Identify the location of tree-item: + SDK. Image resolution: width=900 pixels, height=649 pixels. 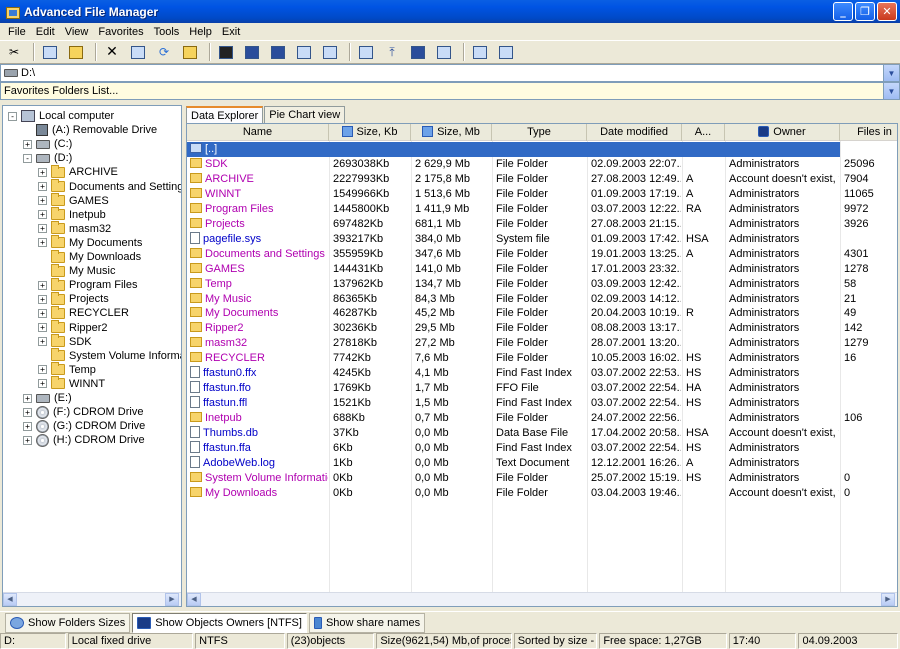
(65, 341).